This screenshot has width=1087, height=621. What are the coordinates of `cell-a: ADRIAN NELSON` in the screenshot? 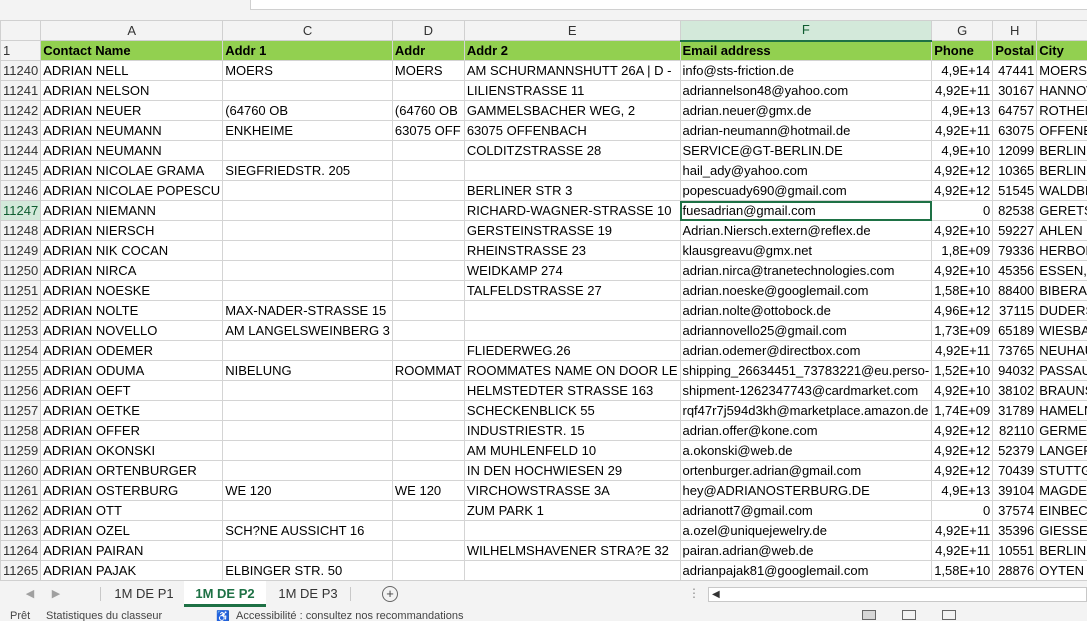 It's located at (132, 90).